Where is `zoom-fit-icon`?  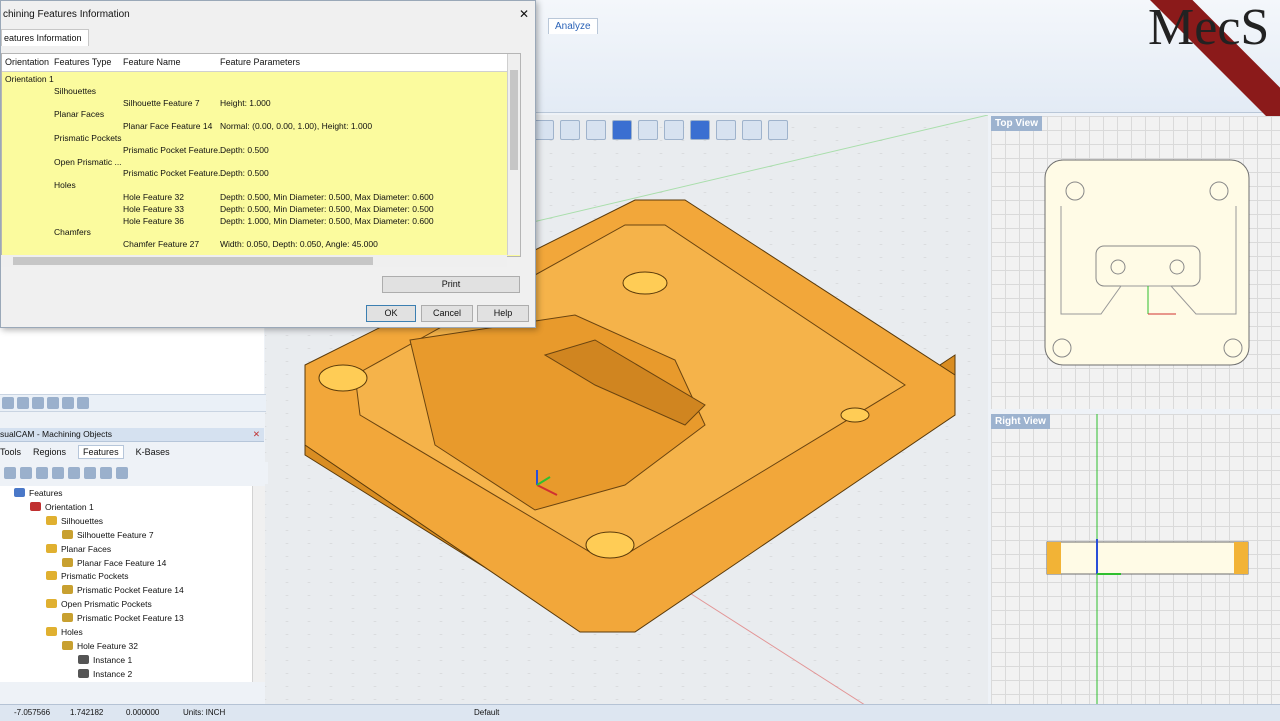 zoom-fit-icon is located at coordinates (544, 130).